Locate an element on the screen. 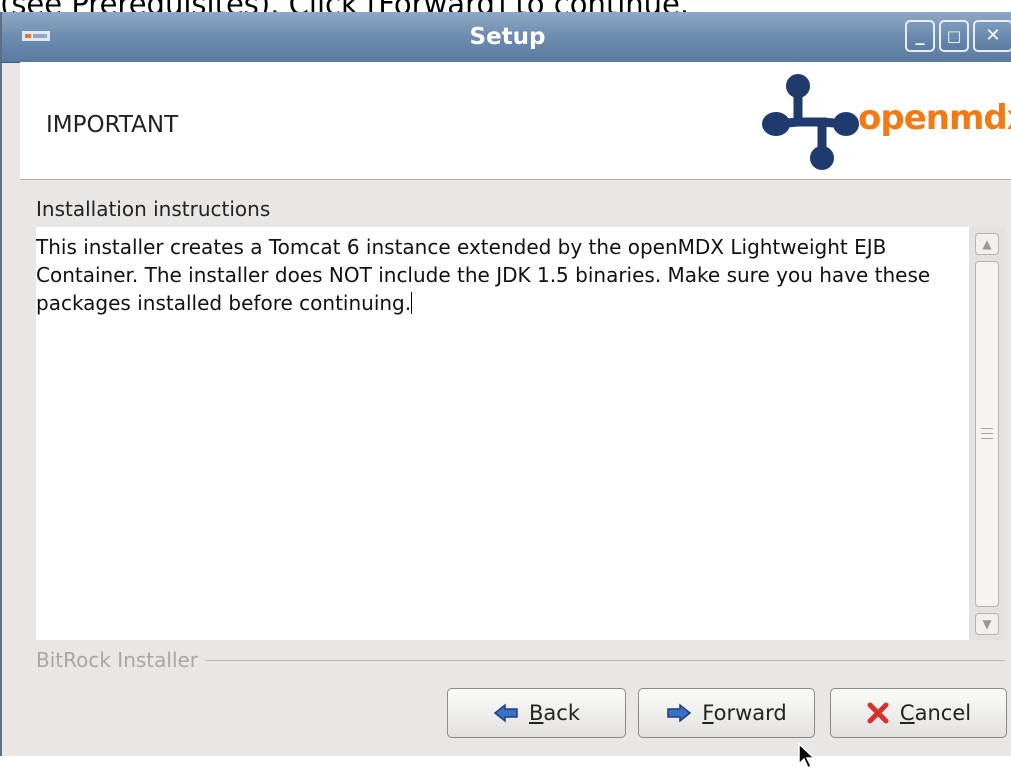 Image resolution: width=1011 pixels, height=772 pixels. cancel-button: Cancel is located at coordinates (918, 713).